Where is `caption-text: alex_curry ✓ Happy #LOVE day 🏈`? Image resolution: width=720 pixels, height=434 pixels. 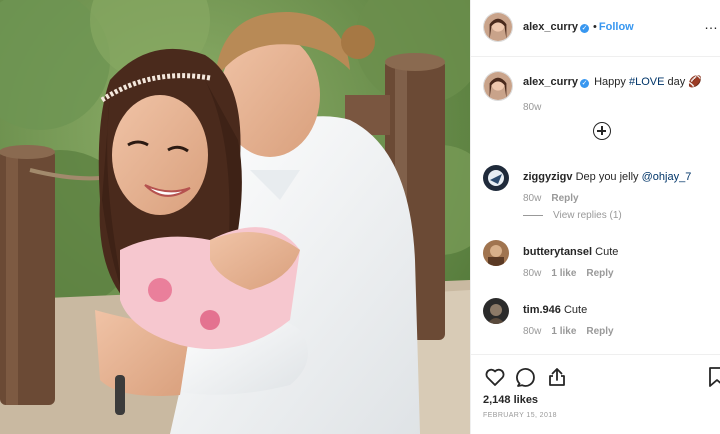
caption-text: alex_curry ✓ Happy #LOVE day 🏈 is located at coordinates (612, 81).